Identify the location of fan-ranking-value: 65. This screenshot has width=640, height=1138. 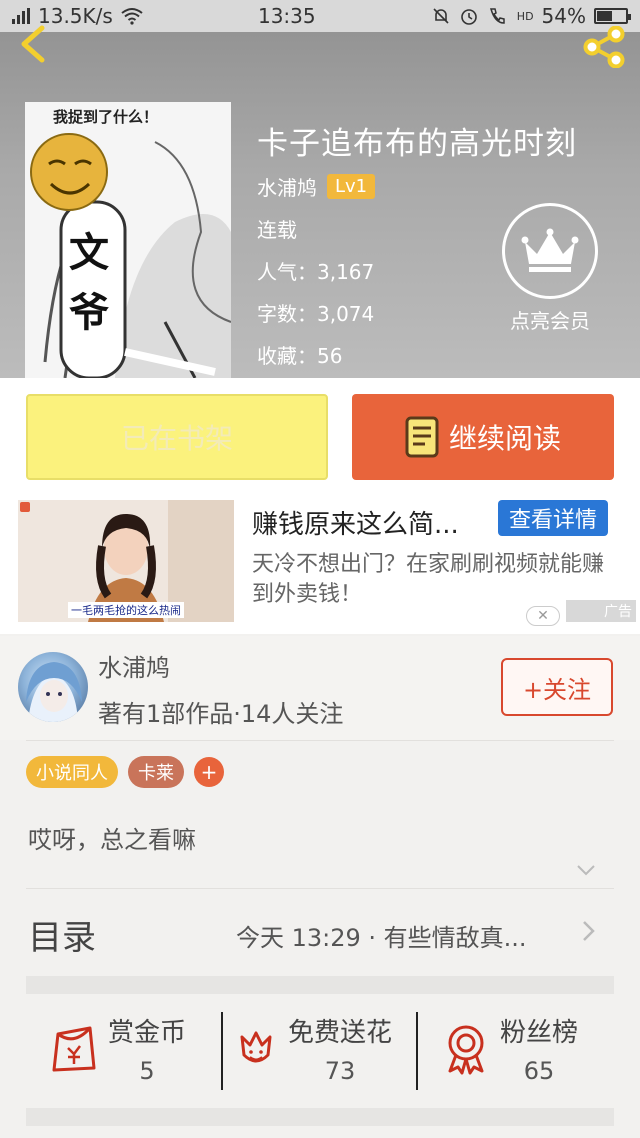
(539, 1071).